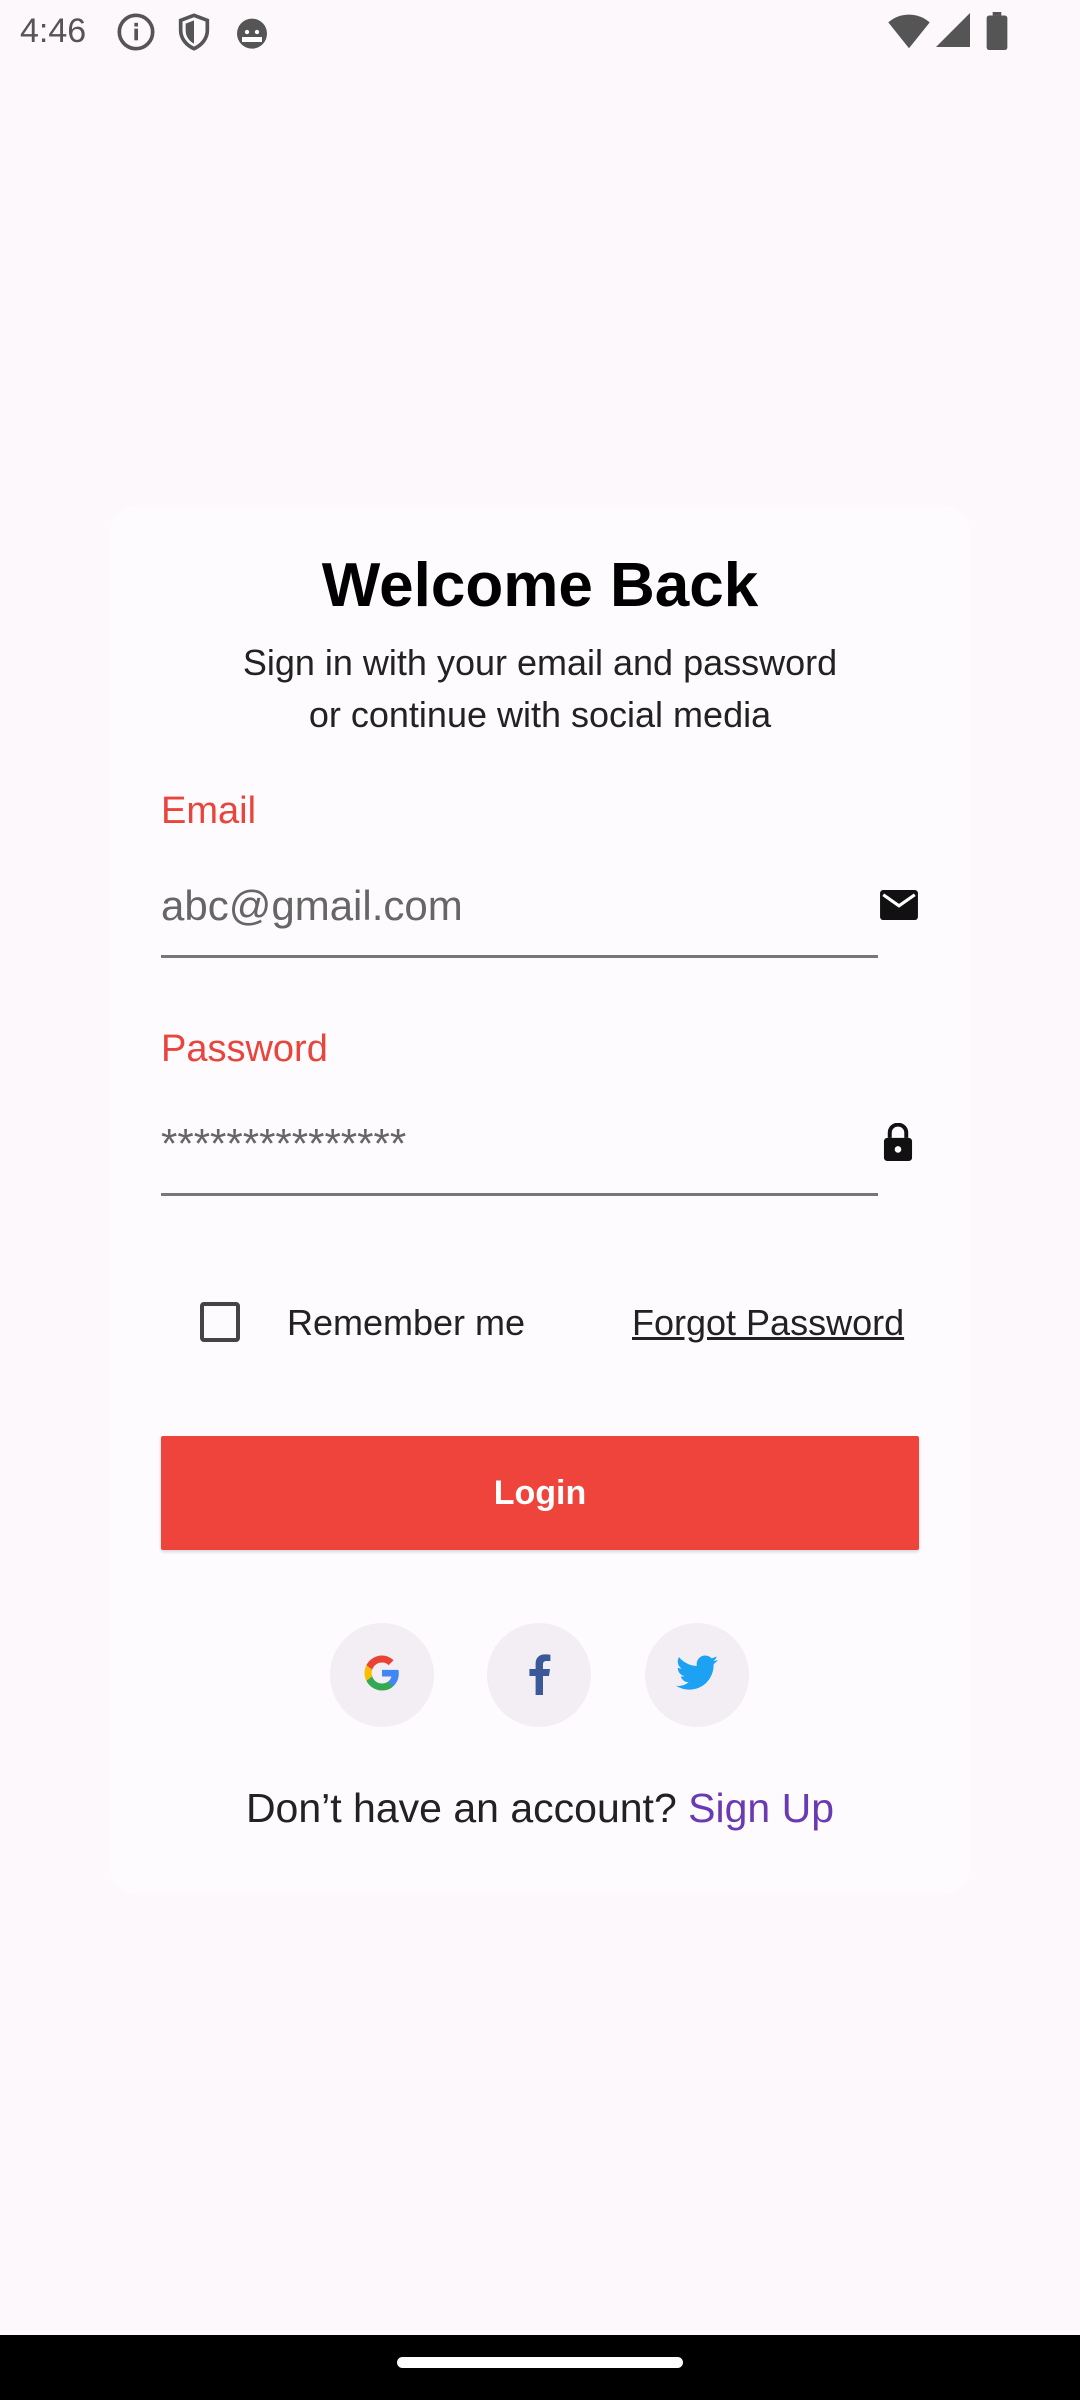 The image size is (1080, 2400). Describe the element at coordinates (312, 906) in the screenshot. I see `email-field: abc@gmail.com` at that location.